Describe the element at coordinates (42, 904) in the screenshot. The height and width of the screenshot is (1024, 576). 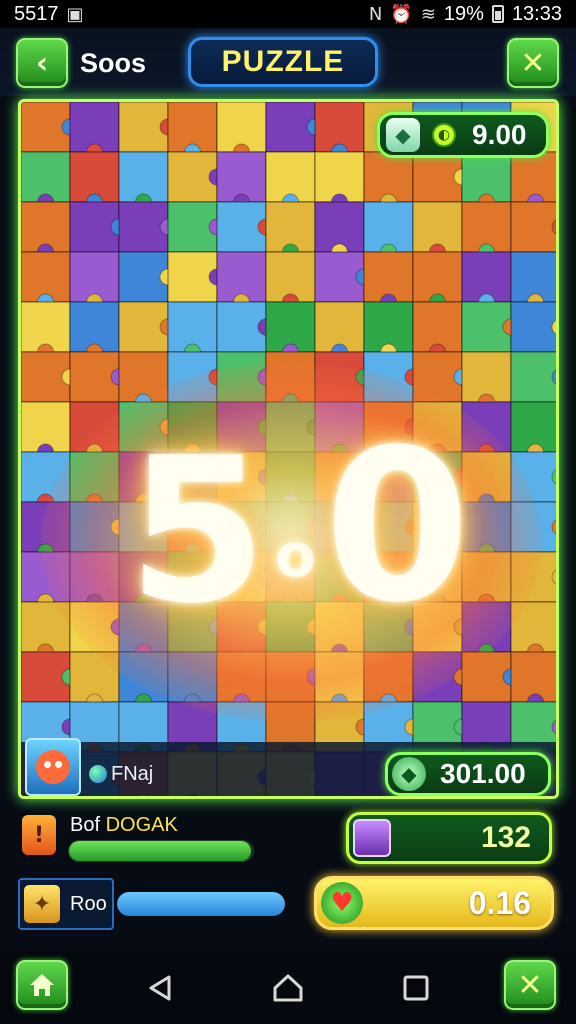
I see `star-icon: ✦` at that location.